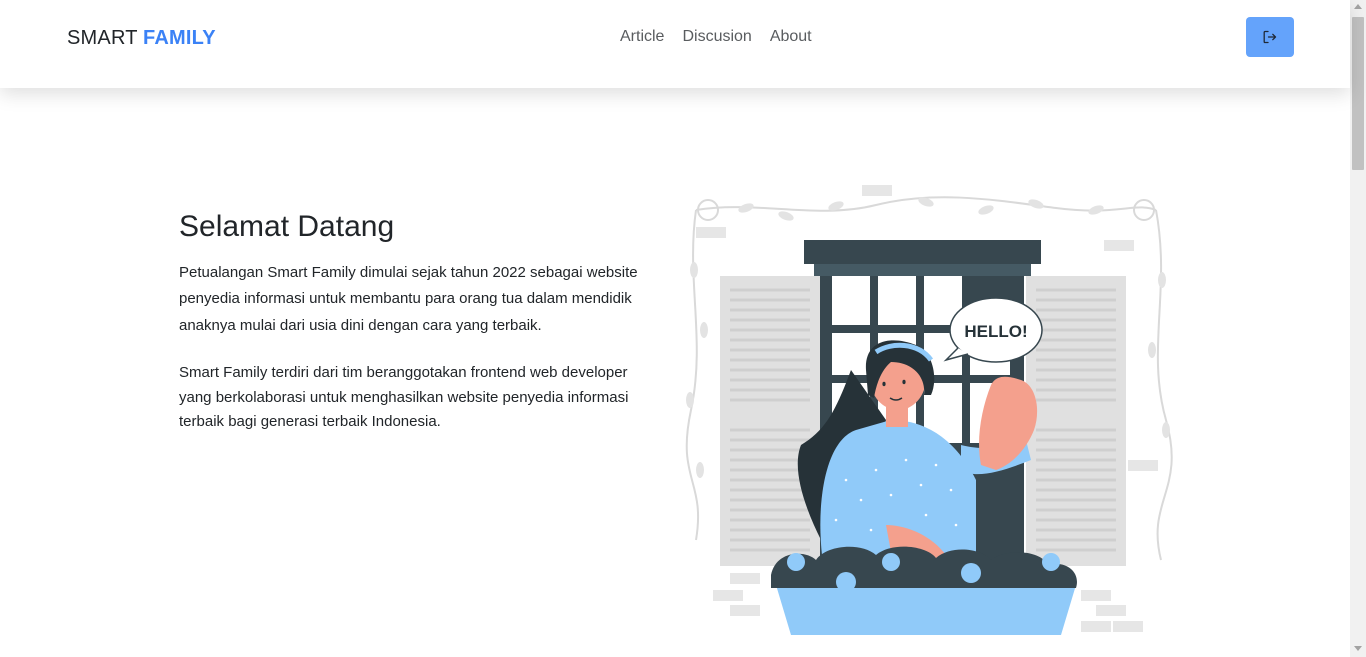  Describe the element at coordinates (924, 590) in the screenshot. I see `flower-box` at that location.